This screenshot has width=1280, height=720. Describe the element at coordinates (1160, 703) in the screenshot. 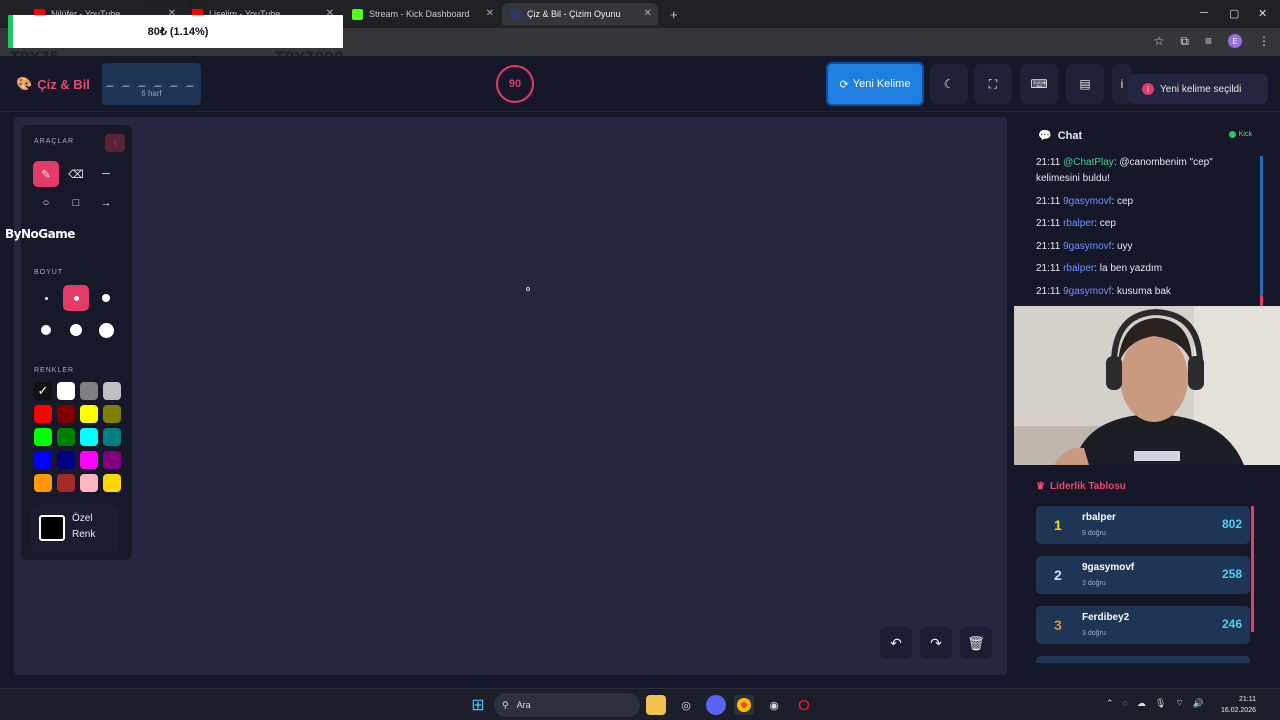

I see `microphone-icon: 🎙` at that location.